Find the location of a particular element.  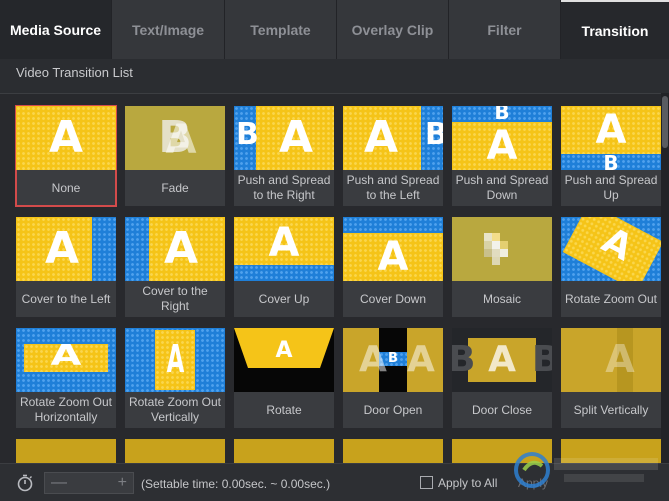

transition-cover-left: A Cover to the Left is located at coordinates (66, 267).